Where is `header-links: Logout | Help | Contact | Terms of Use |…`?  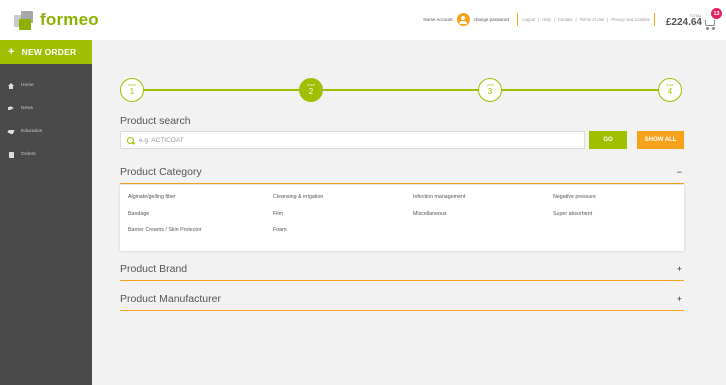 header-links: Logout | Help | Contact | Terms of Use |… is located at coordinates (586, 19).